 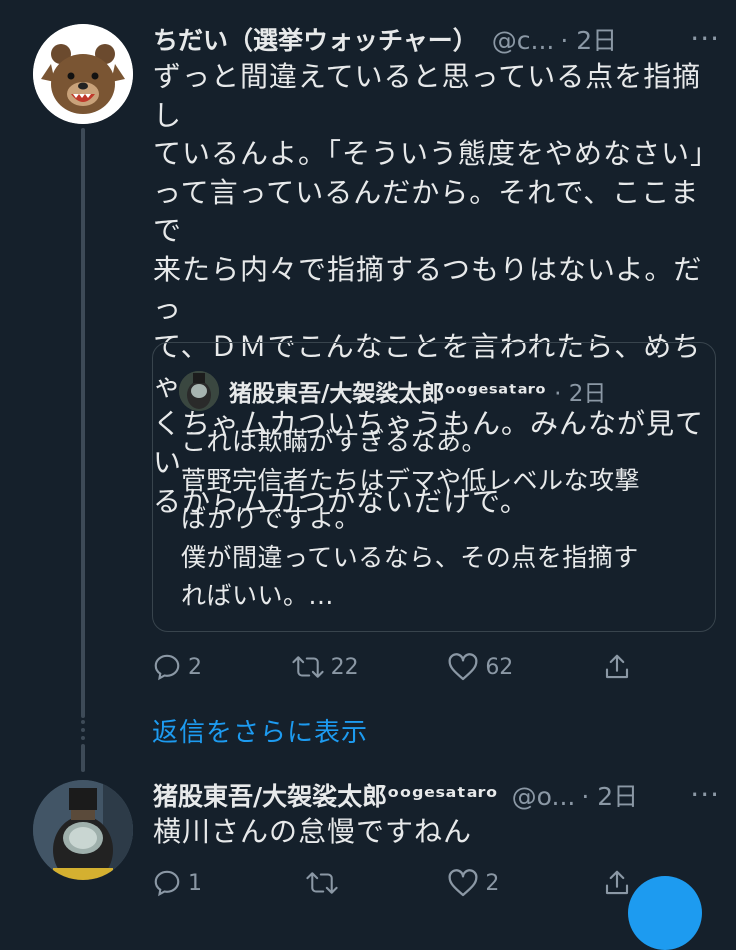 I want to click on like-button: 2, so click(x=473, y=883).